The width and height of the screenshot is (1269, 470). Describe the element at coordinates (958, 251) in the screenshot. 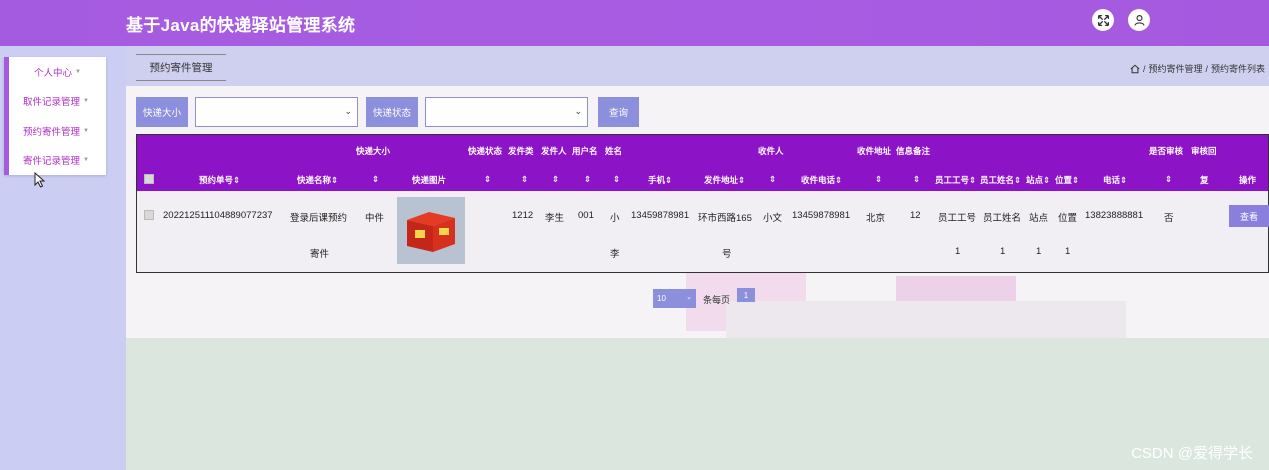

I see `cell-emp-no: 1` at that location.